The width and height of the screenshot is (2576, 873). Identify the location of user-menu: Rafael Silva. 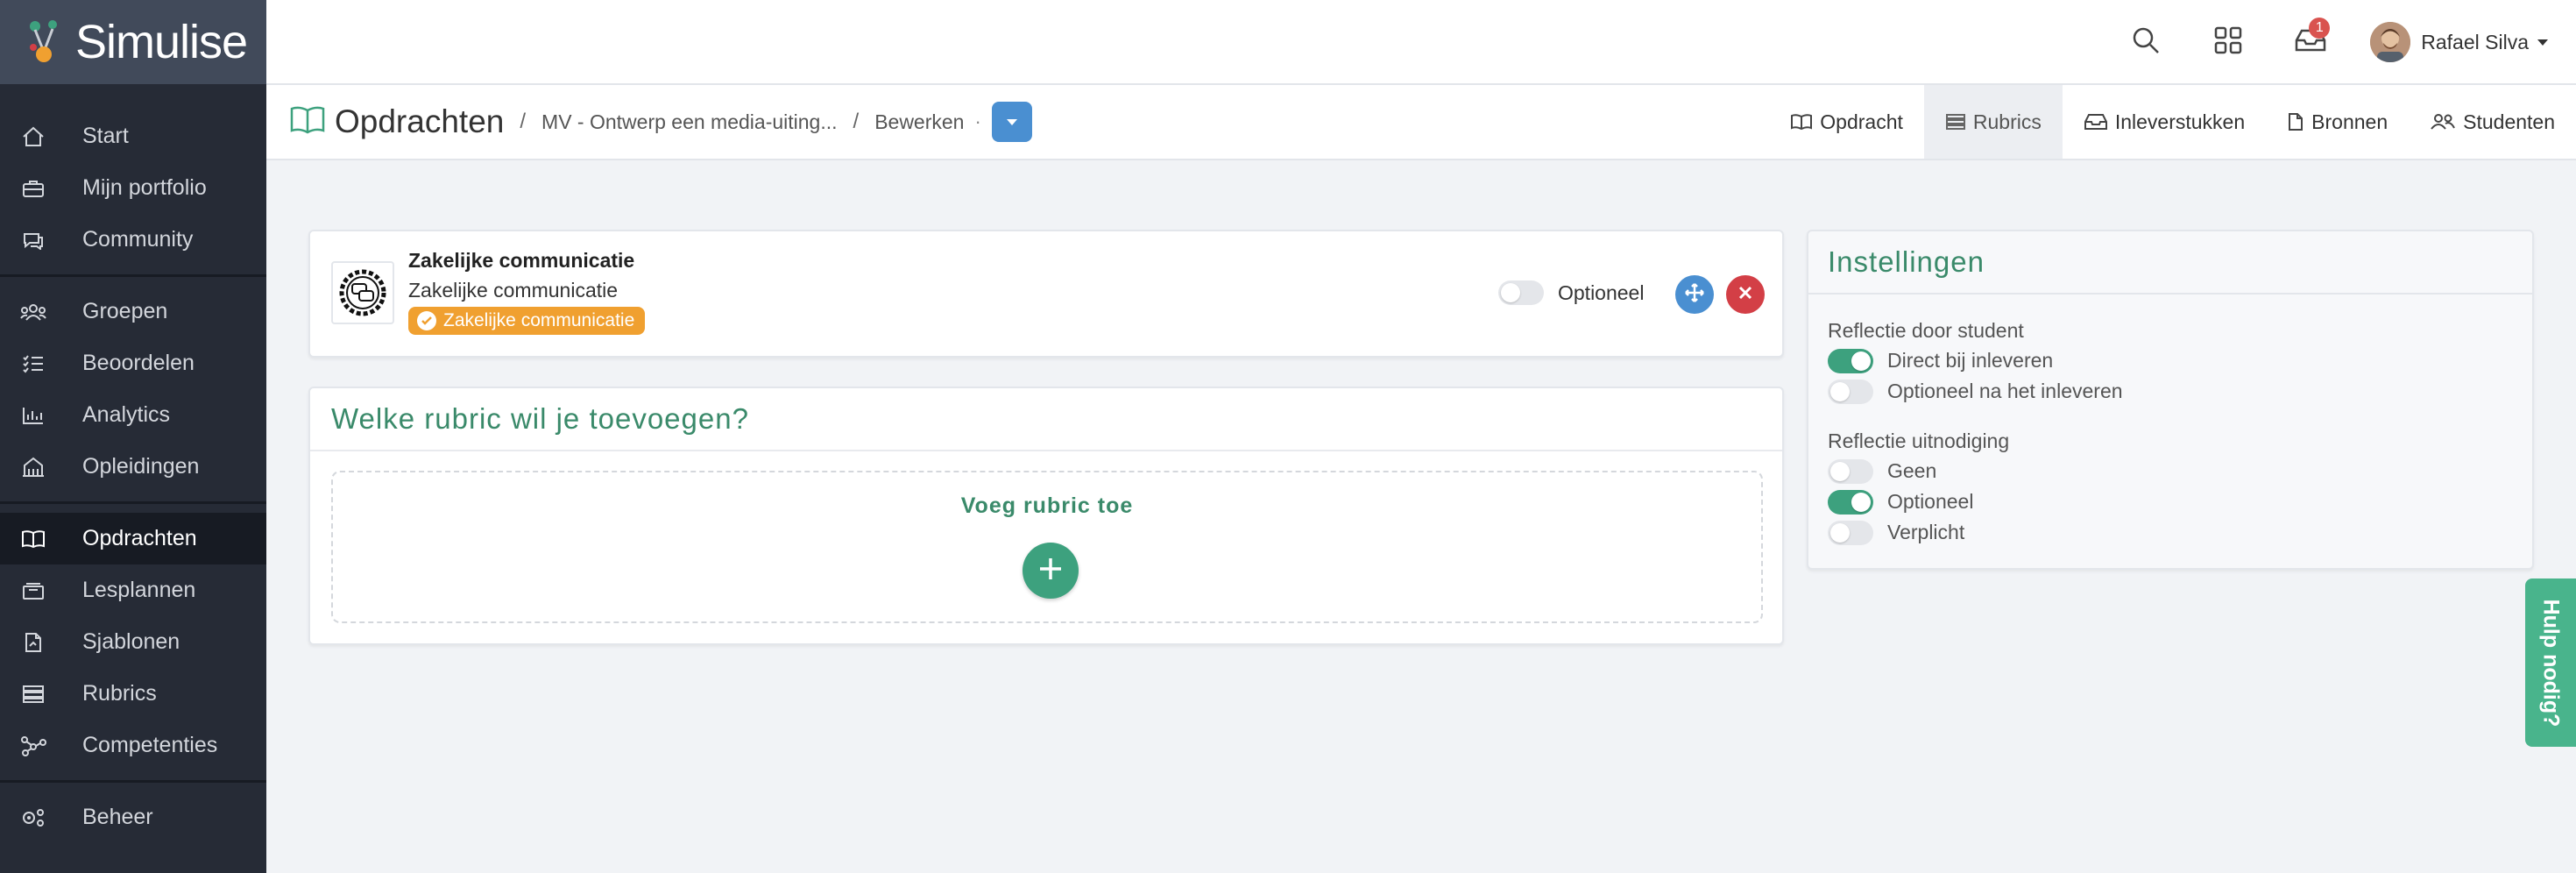
(2459, 42).